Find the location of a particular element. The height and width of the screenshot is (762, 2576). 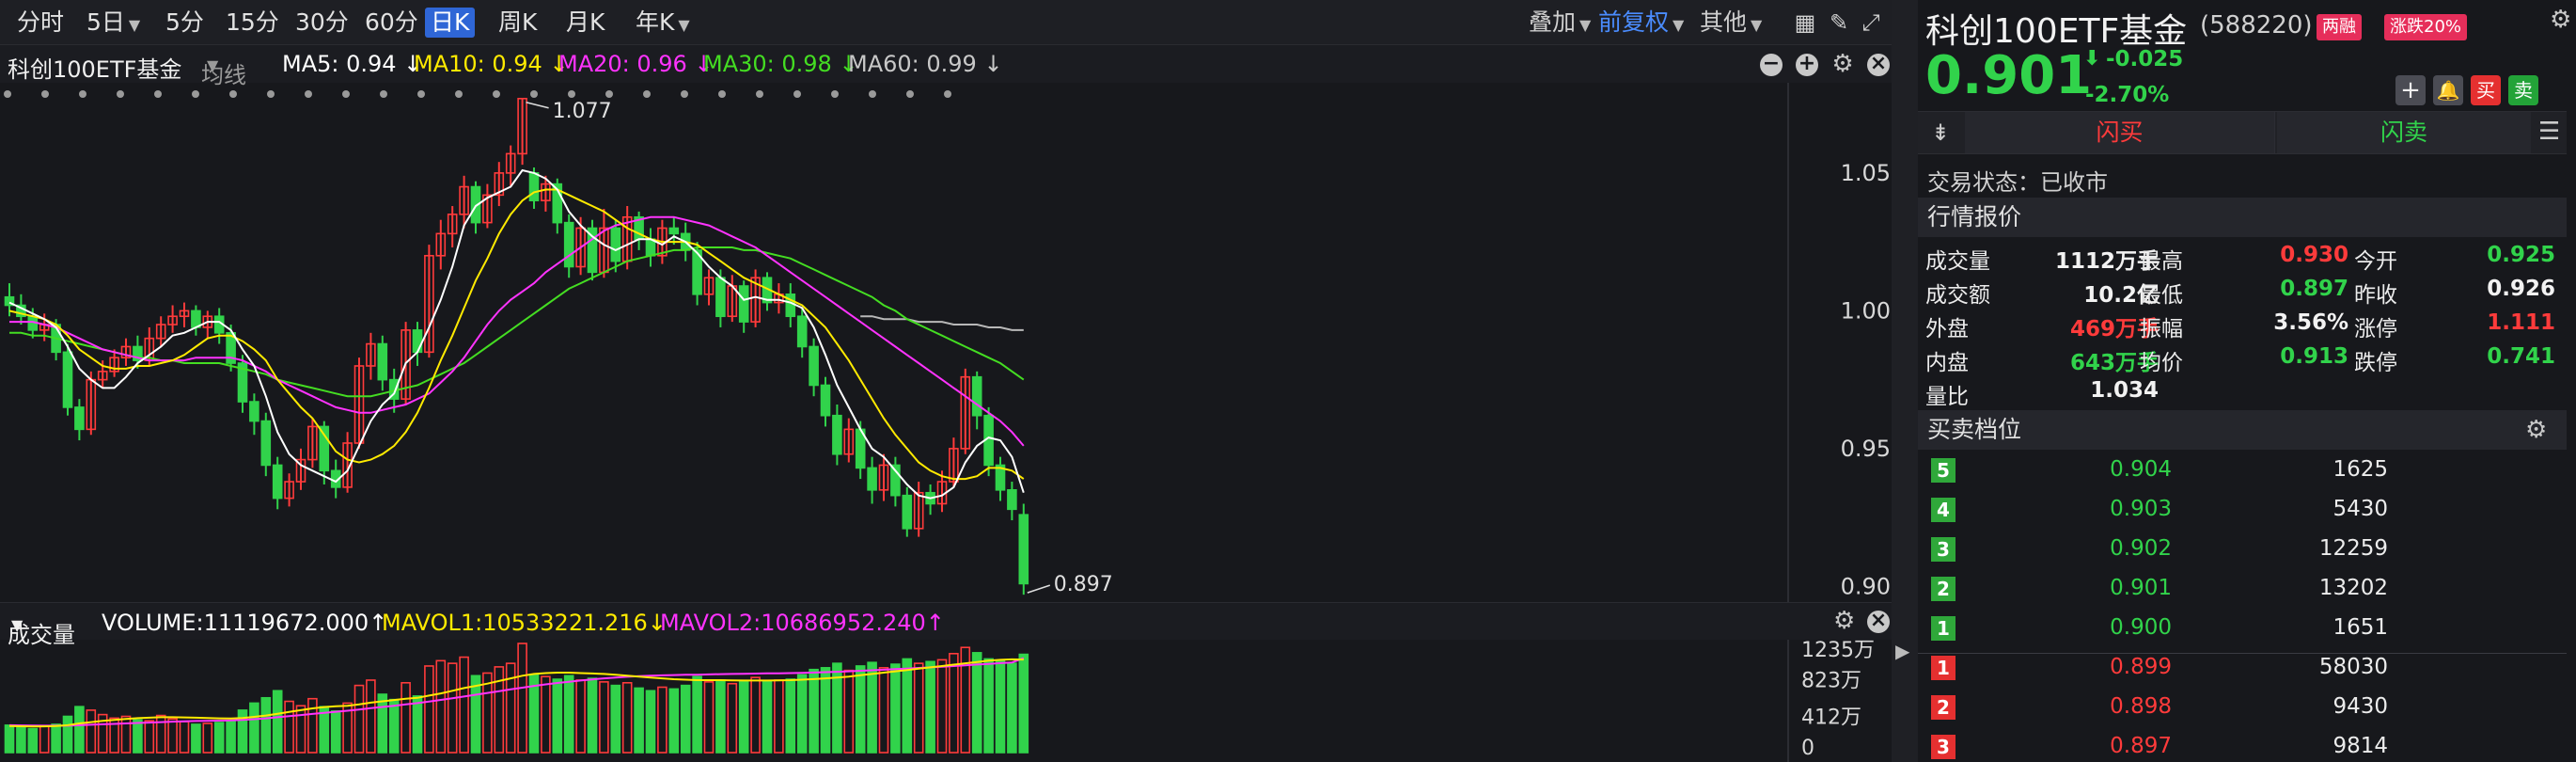

bid-level-row: 1 0.899 58030 is located at coordinates (2243, 668).